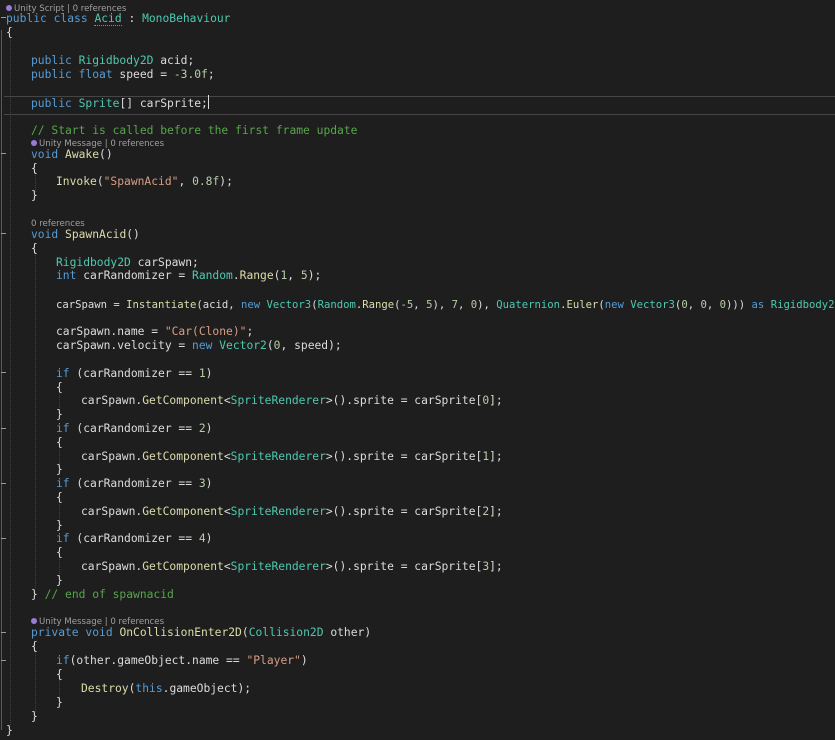 Image resolution: width=835 pixels, height=740 pixels. What do you see at coordinates (91, 305) in the screenshot?
I see `identifier: carSpawn =` at bounding box center [91, 305].